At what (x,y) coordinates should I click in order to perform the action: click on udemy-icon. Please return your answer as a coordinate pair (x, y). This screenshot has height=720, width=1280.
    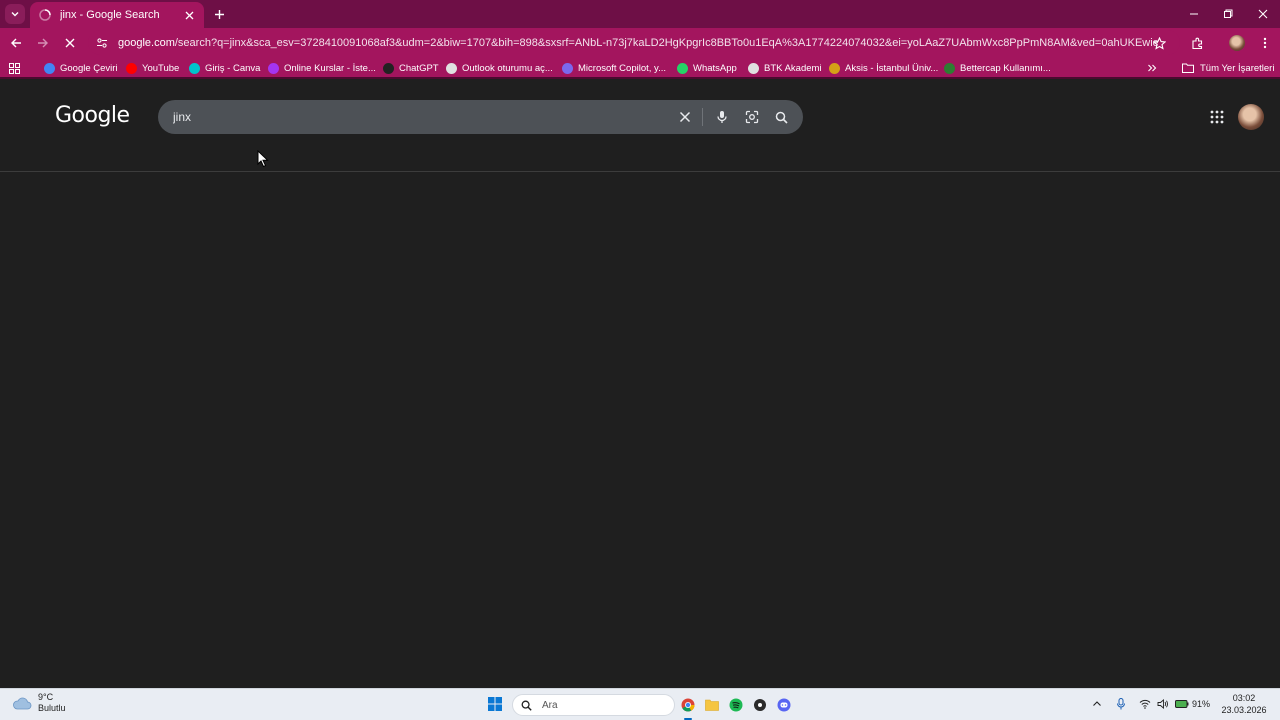
    Looking at the image, I should click on (273, 68).